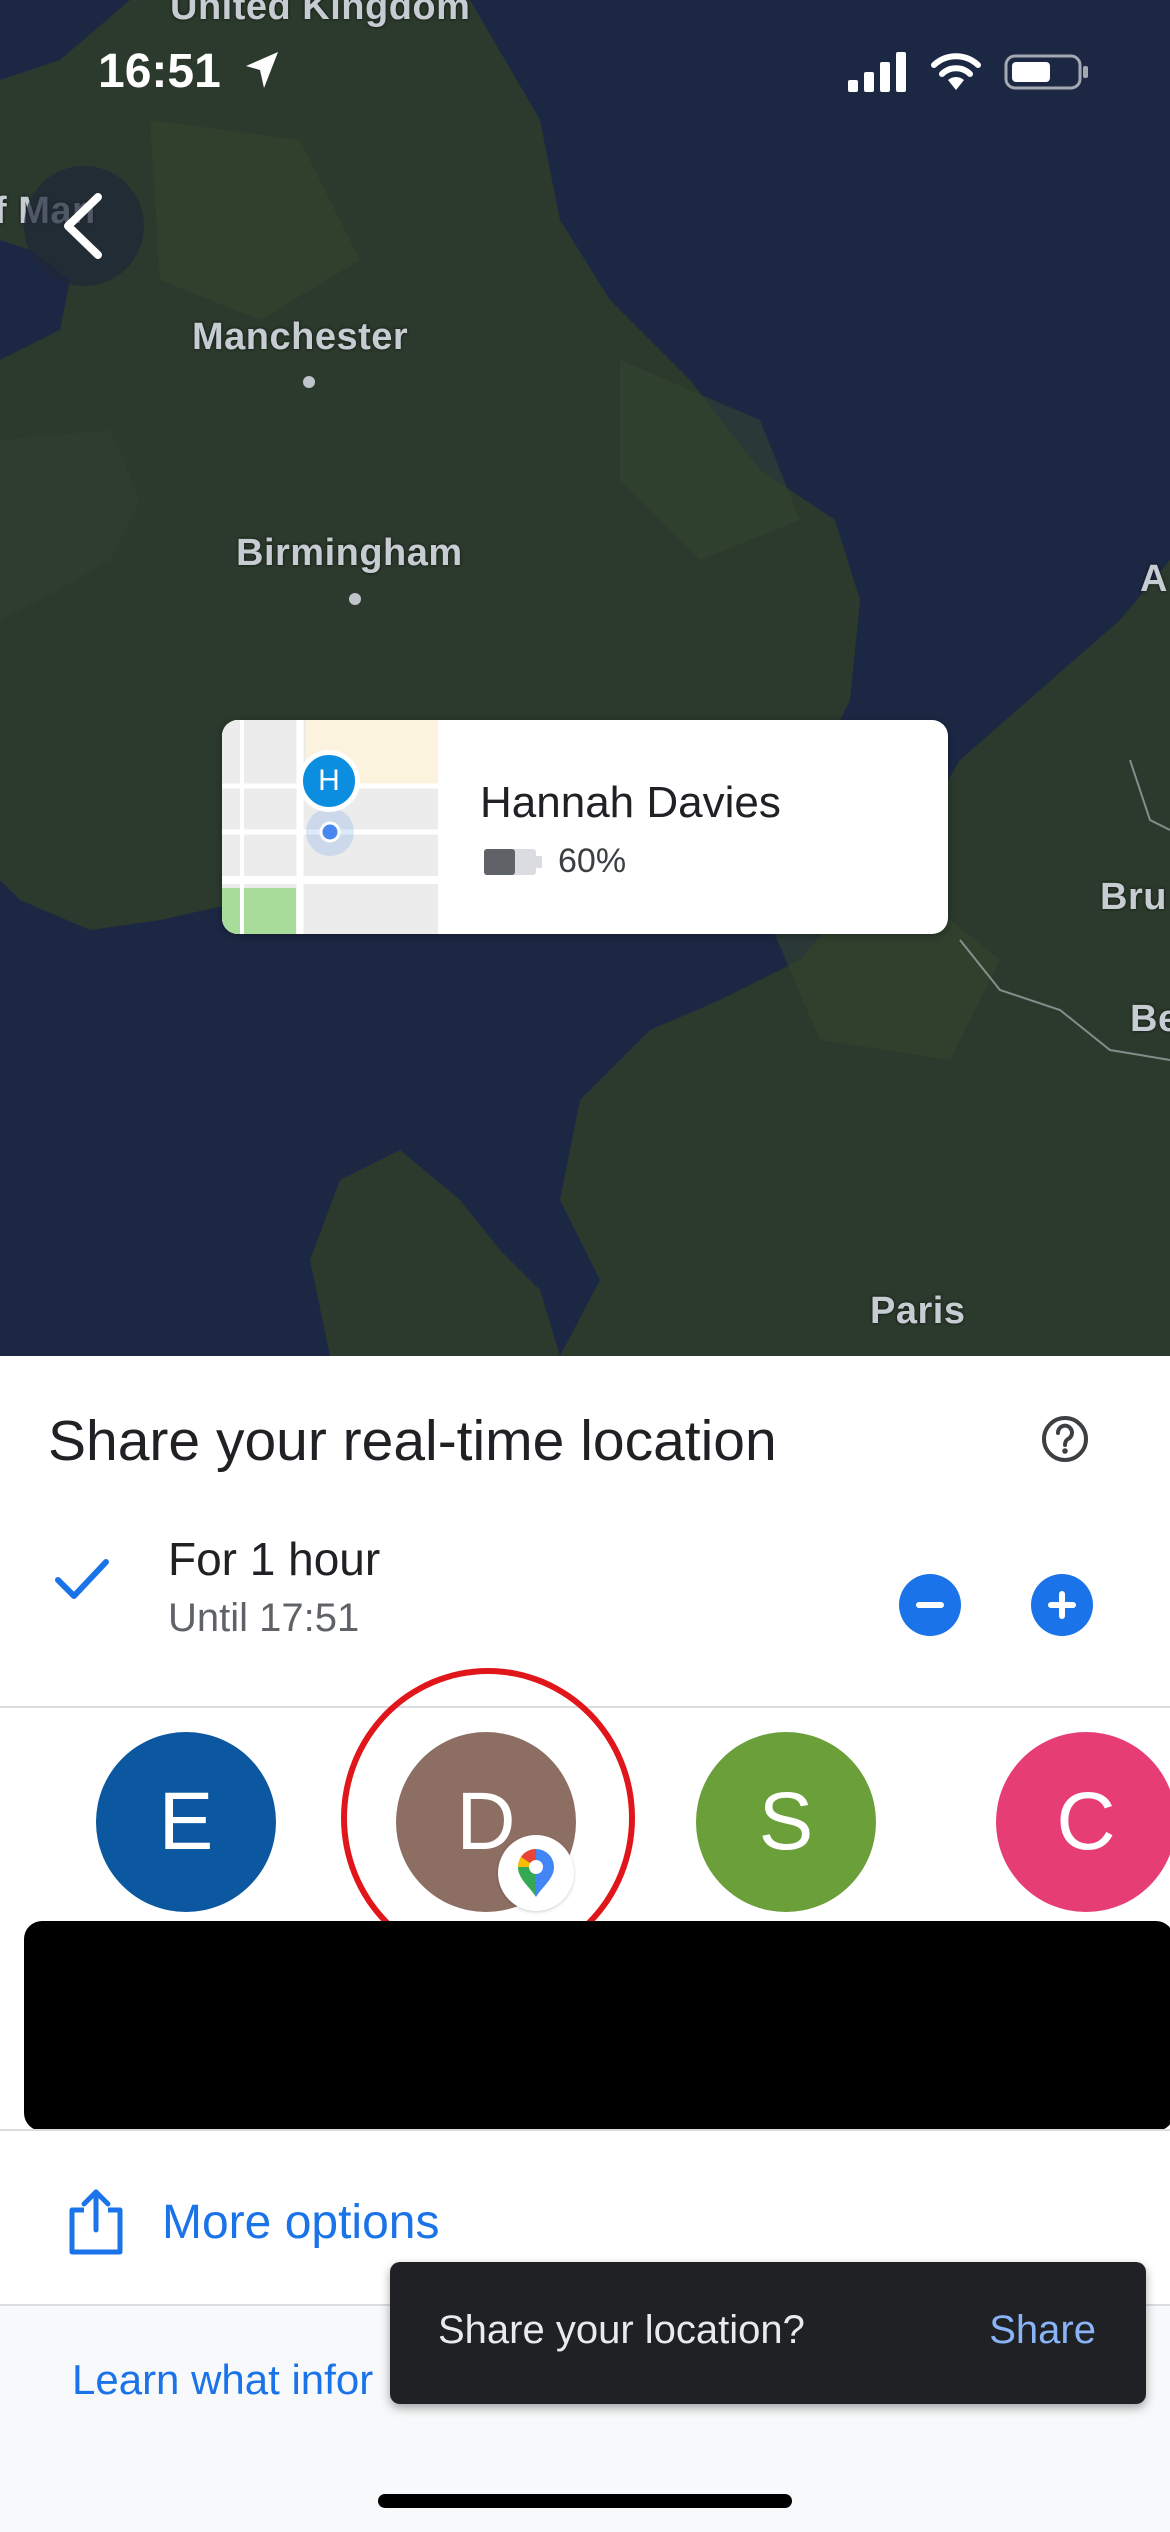 The width and height of the screenshot is (1170, 2532). I want to click on contact-avatar-s: S, so click(786, 1822).